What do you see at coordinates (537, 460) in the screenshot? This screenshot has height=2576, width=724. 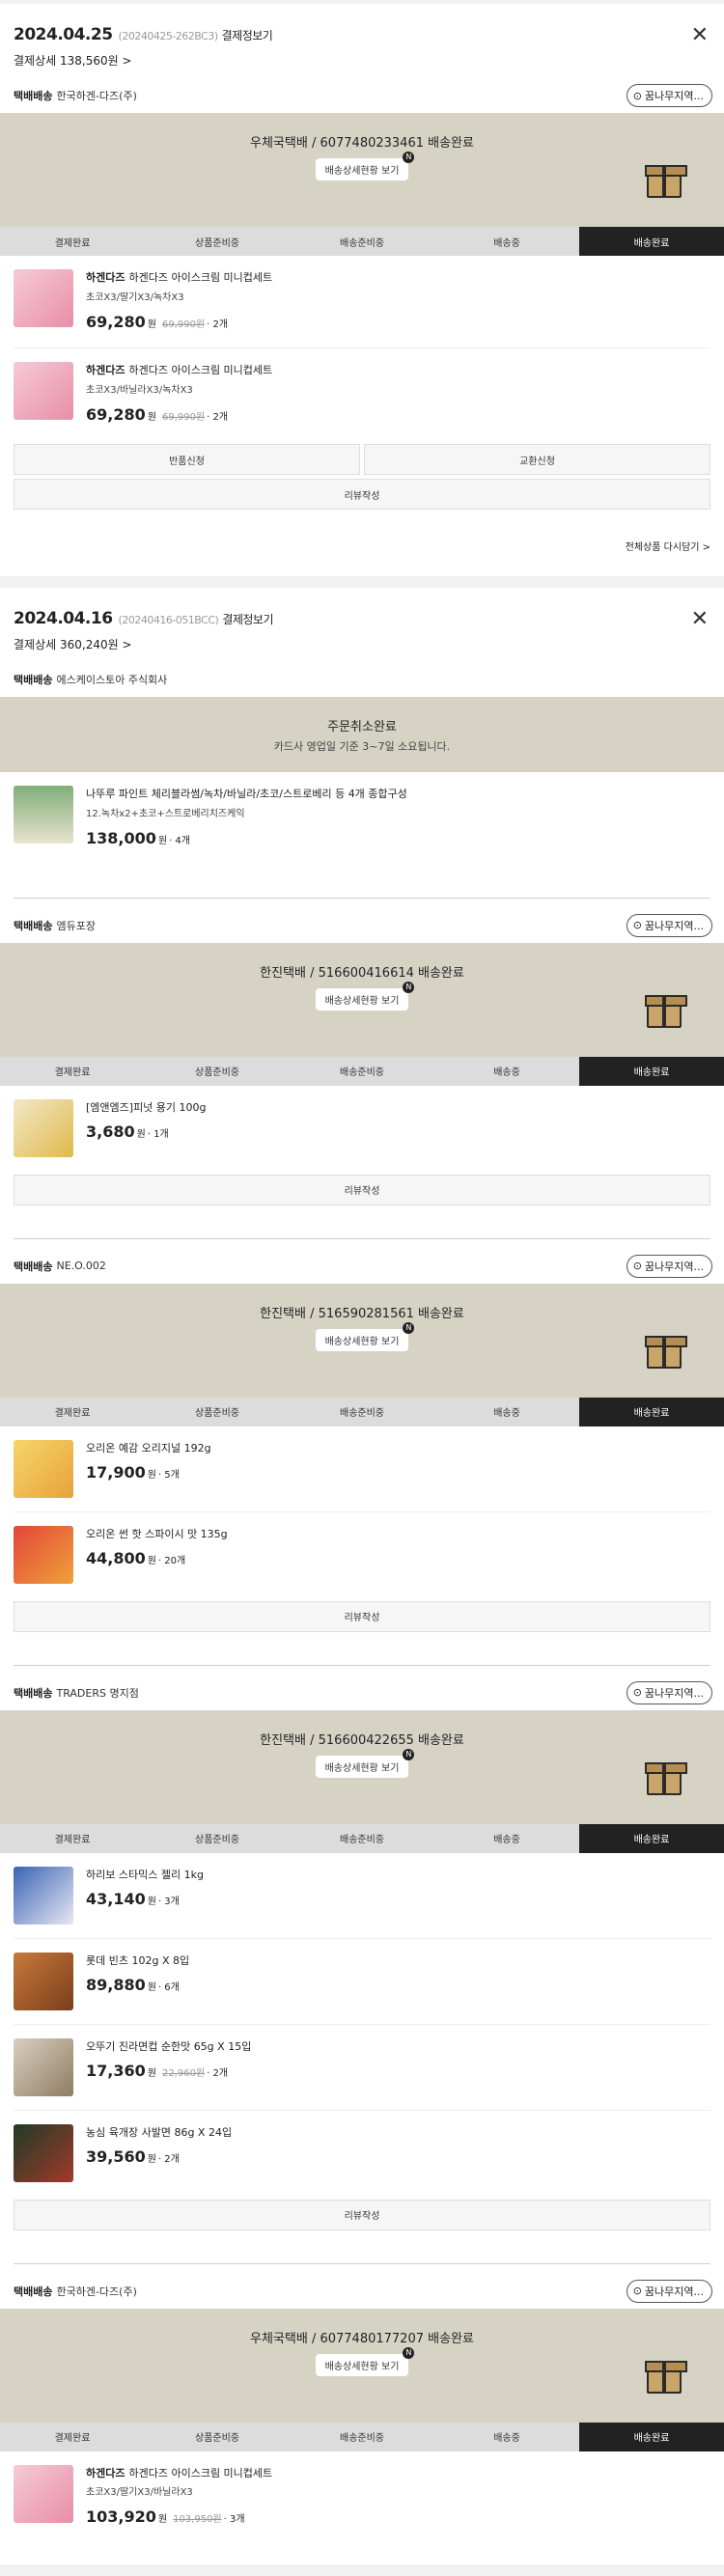 I see `exchange-request-button: 교환신청` at bounding box center [537, 460].